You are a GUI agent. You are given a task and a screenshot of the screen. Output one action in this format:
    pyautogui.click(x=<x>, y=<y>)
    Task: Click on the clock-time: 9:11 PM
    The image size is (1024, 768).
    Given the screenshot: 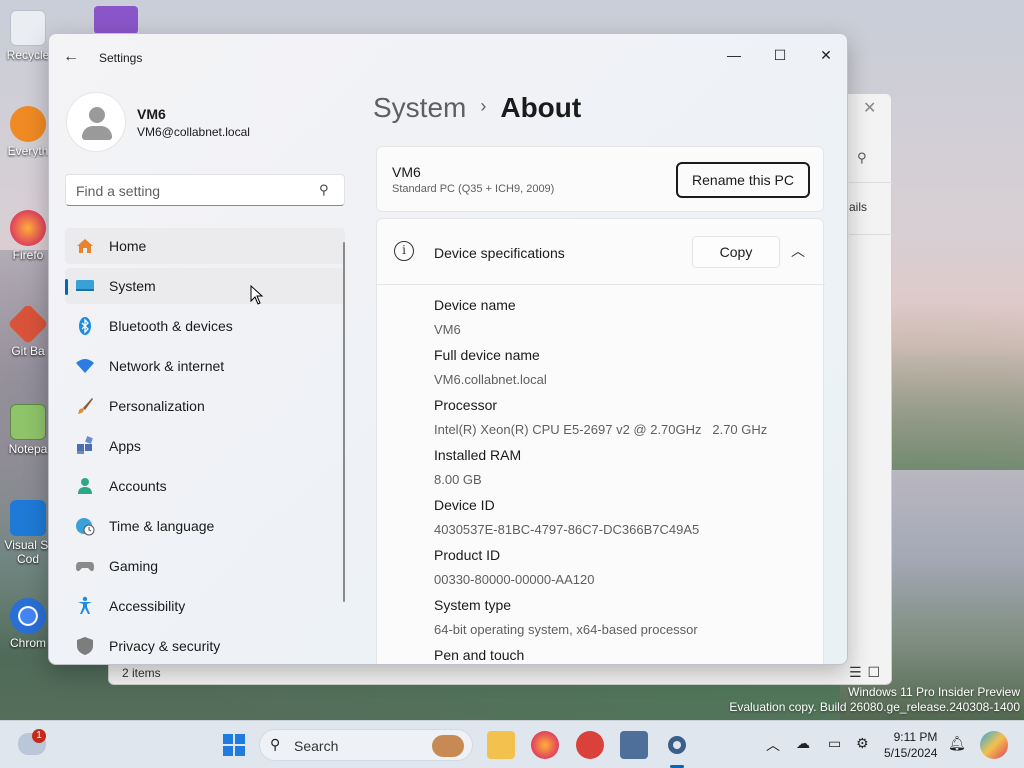 What is the action you would take?
    pyautogui.click(x=915, y=737)
    